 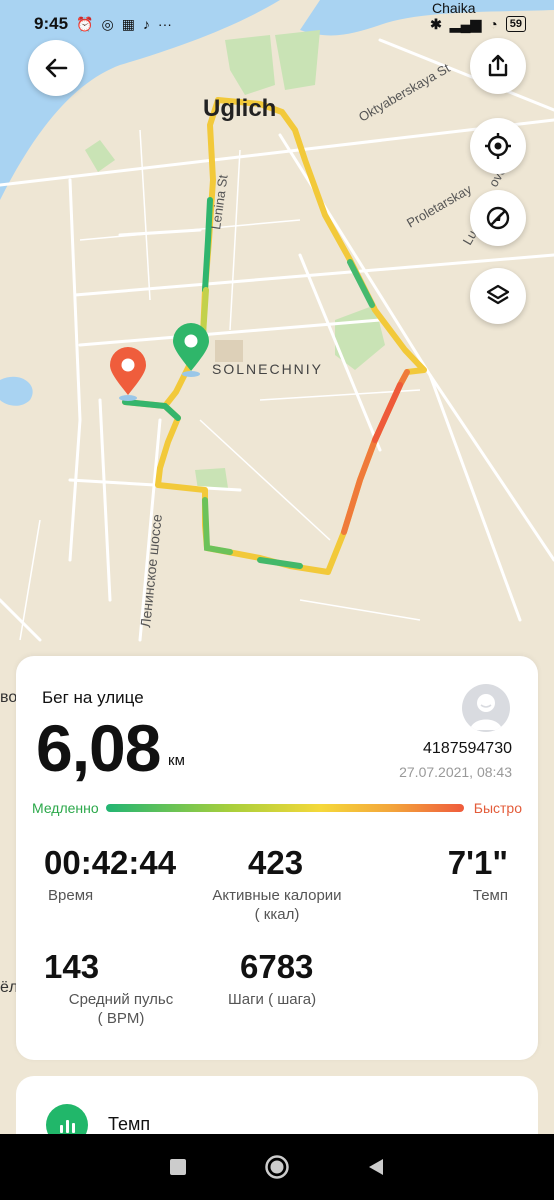 What do you see at coordinates (285, 808) in the screenshot?
I see `pace-gradient-bar` at bounding box center [285, 808].